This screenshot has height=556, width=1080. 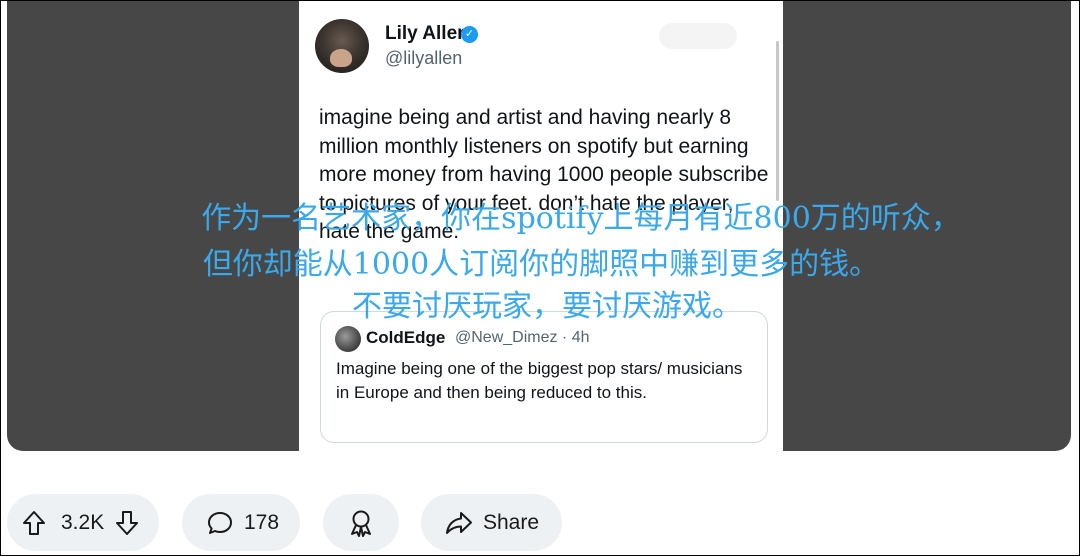 I want to click on share-button: Share, so click(x=491, y=522).